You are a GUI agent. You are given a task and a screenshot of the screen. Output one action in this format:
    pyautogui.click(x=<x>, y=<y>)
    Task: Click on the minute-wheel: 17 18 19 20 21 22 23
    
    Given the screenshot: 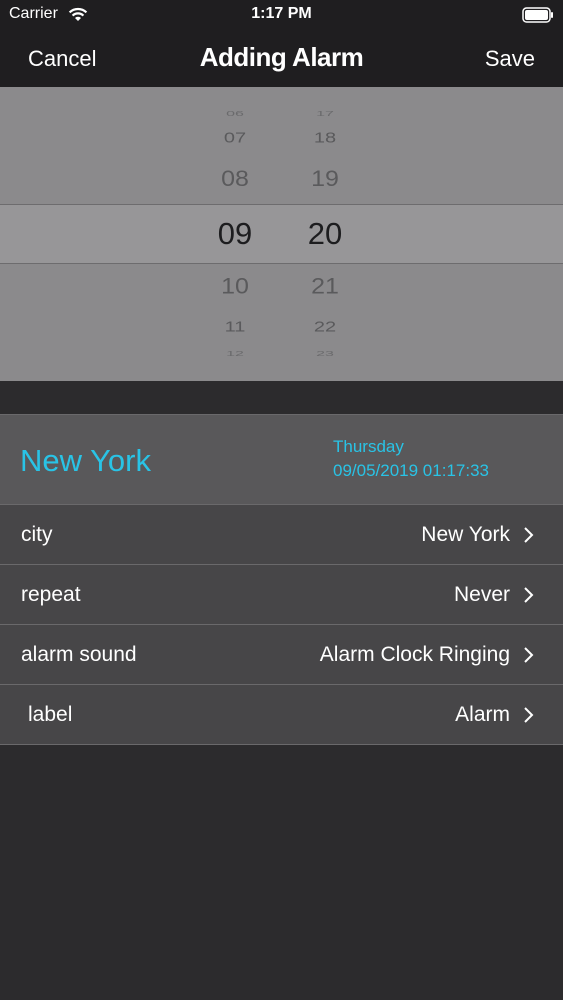 What is the action you would take?
    pyautogui.click(x=325, y=234)
    